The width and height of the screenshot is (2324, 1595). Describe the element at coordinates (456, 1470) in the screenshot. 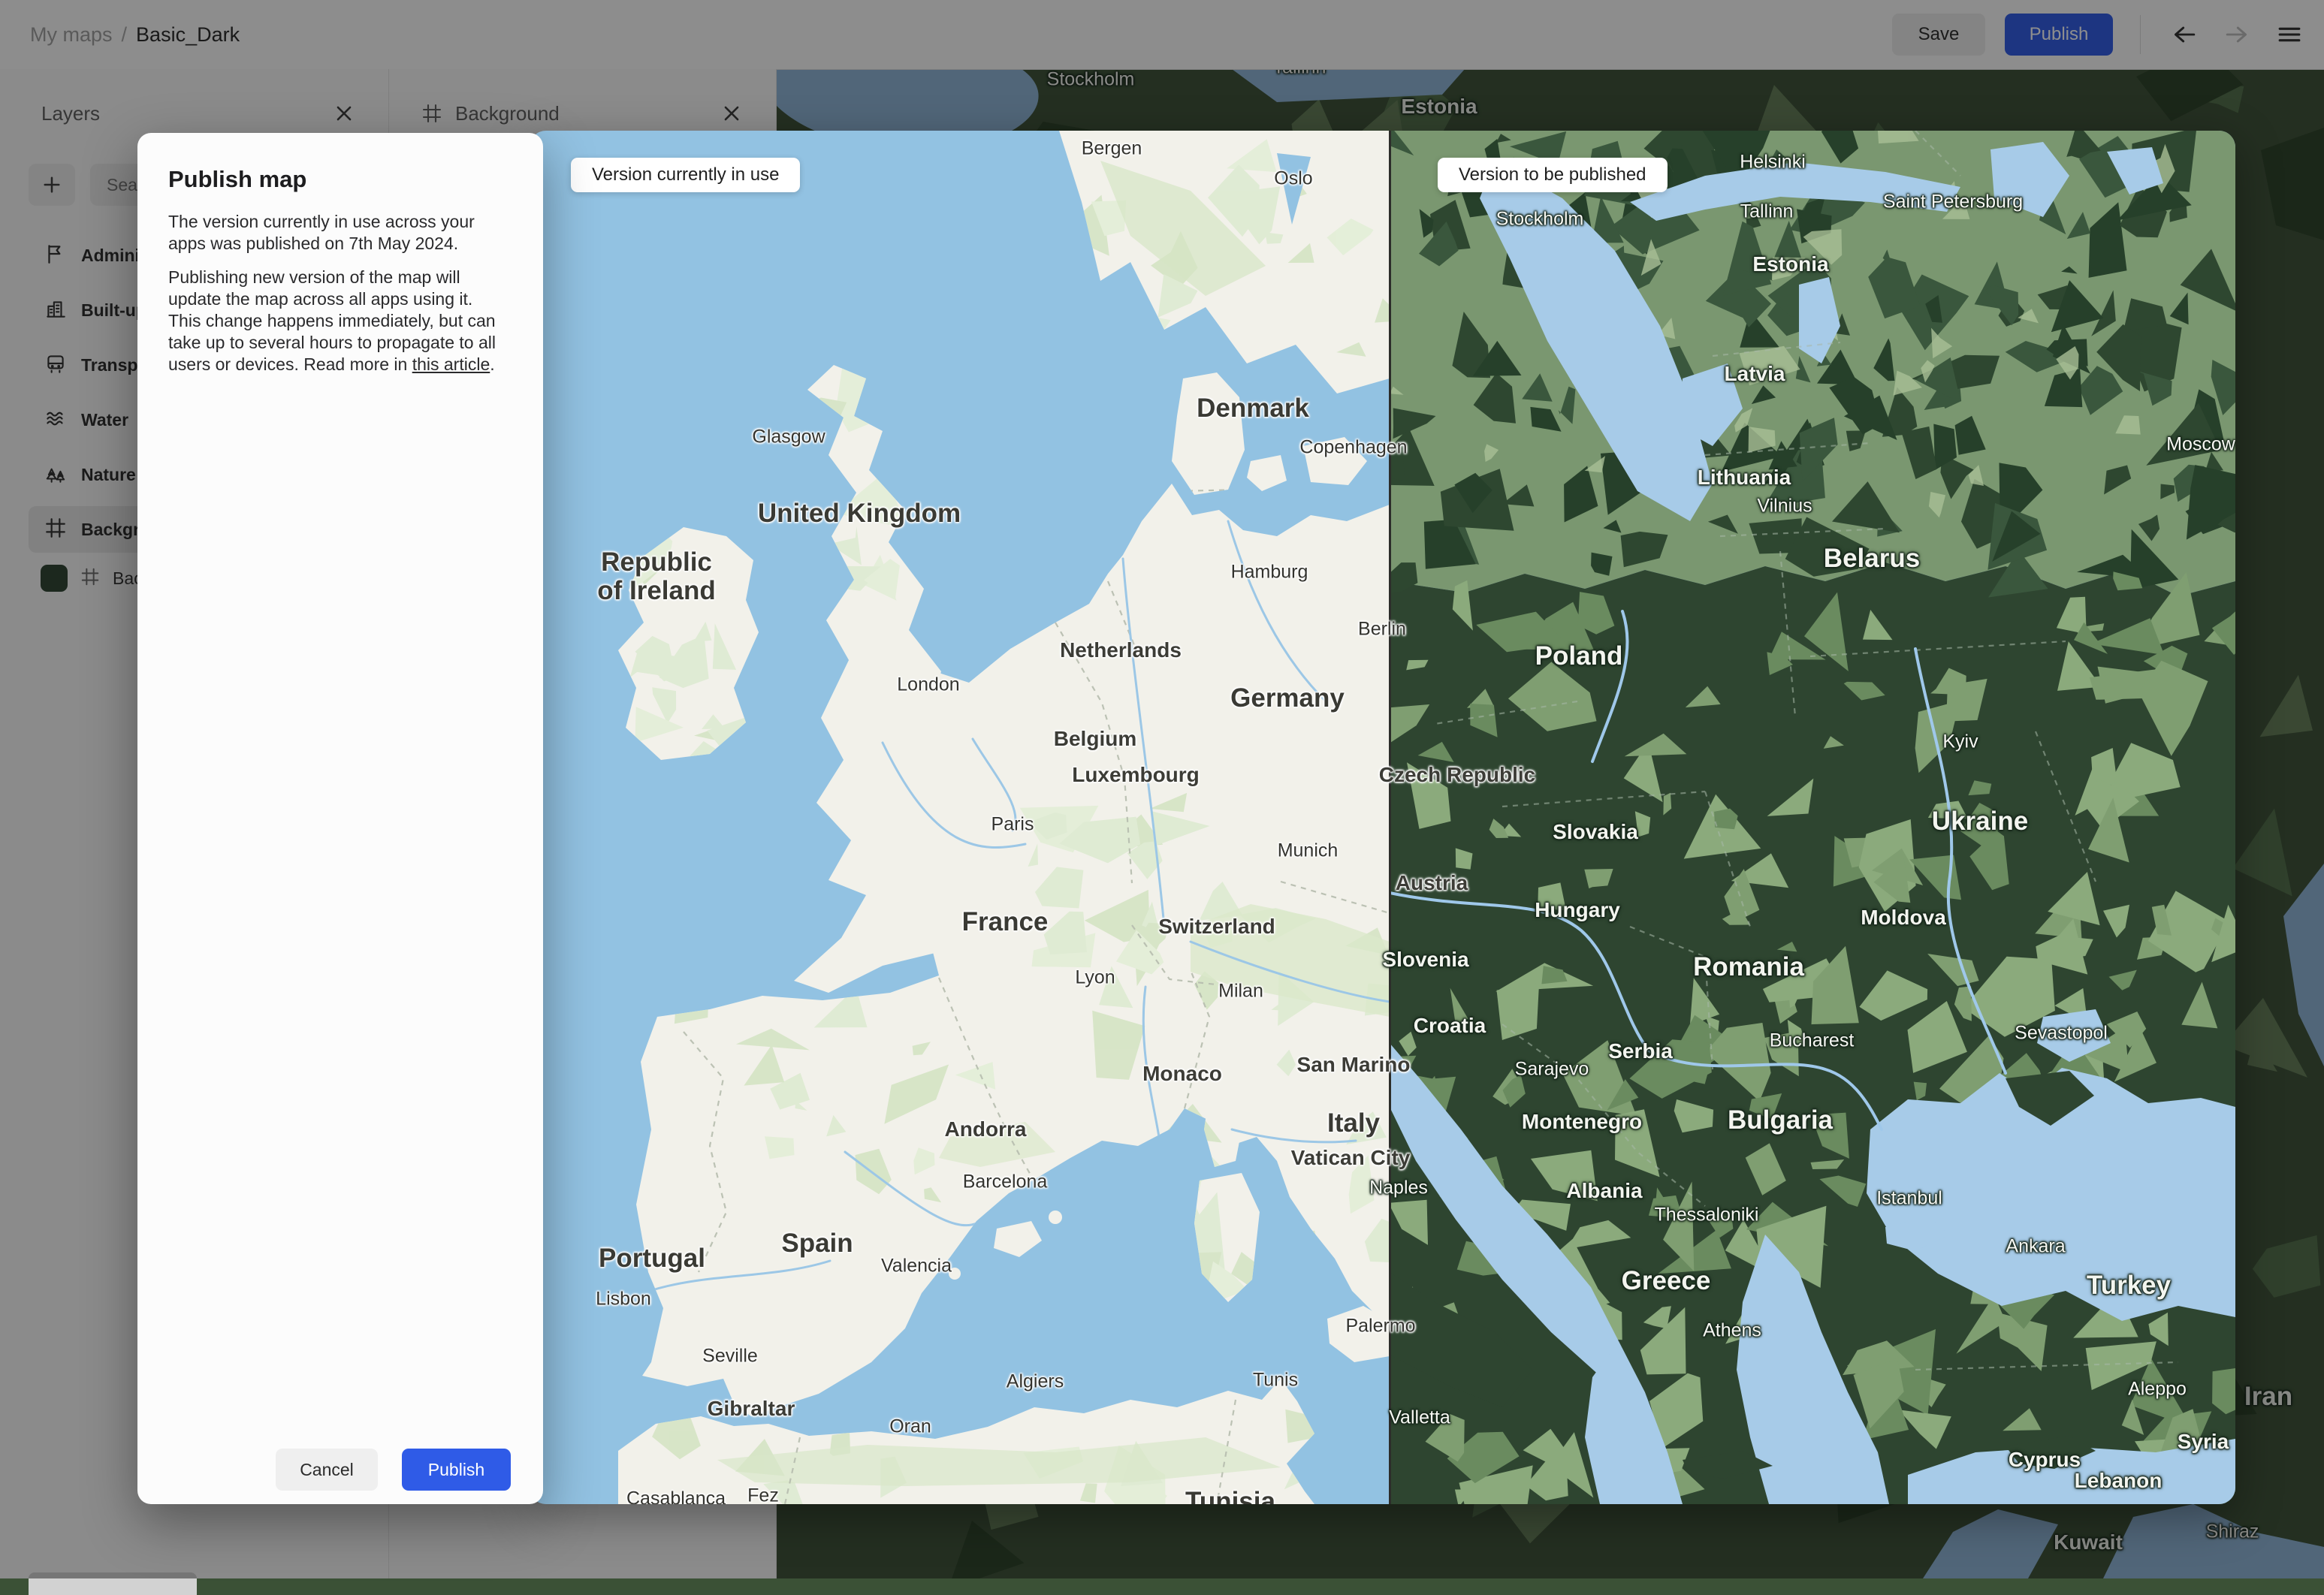

I see `modal-publish-button: Publish` at that location.